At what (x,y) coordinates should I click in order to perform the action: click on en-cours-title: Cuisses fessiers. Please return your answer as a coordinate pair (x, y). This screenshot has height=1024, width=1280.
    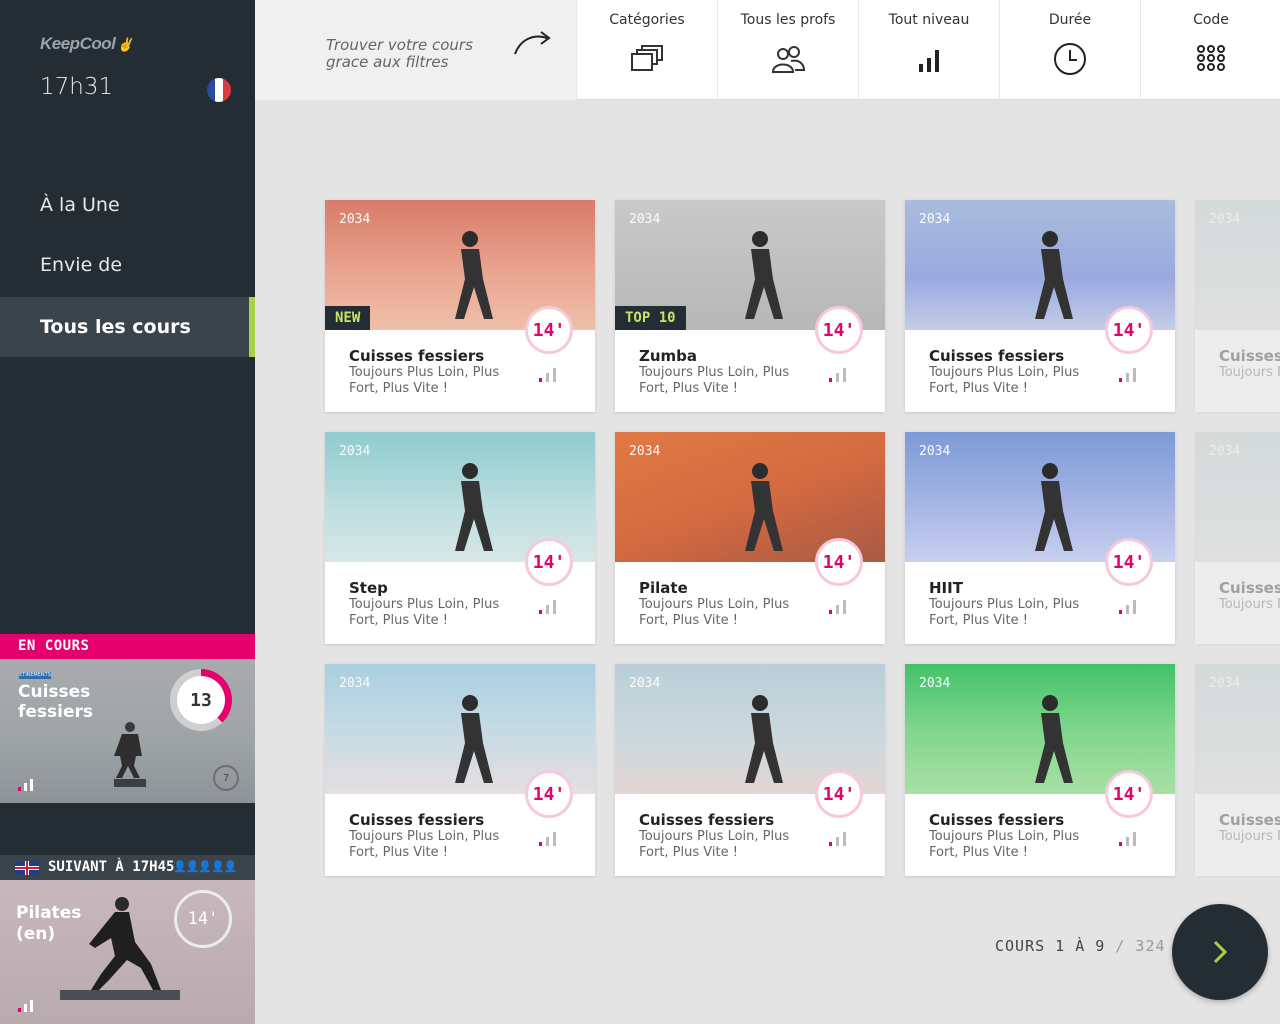
    Looking at the image, I should click on (56, 702).